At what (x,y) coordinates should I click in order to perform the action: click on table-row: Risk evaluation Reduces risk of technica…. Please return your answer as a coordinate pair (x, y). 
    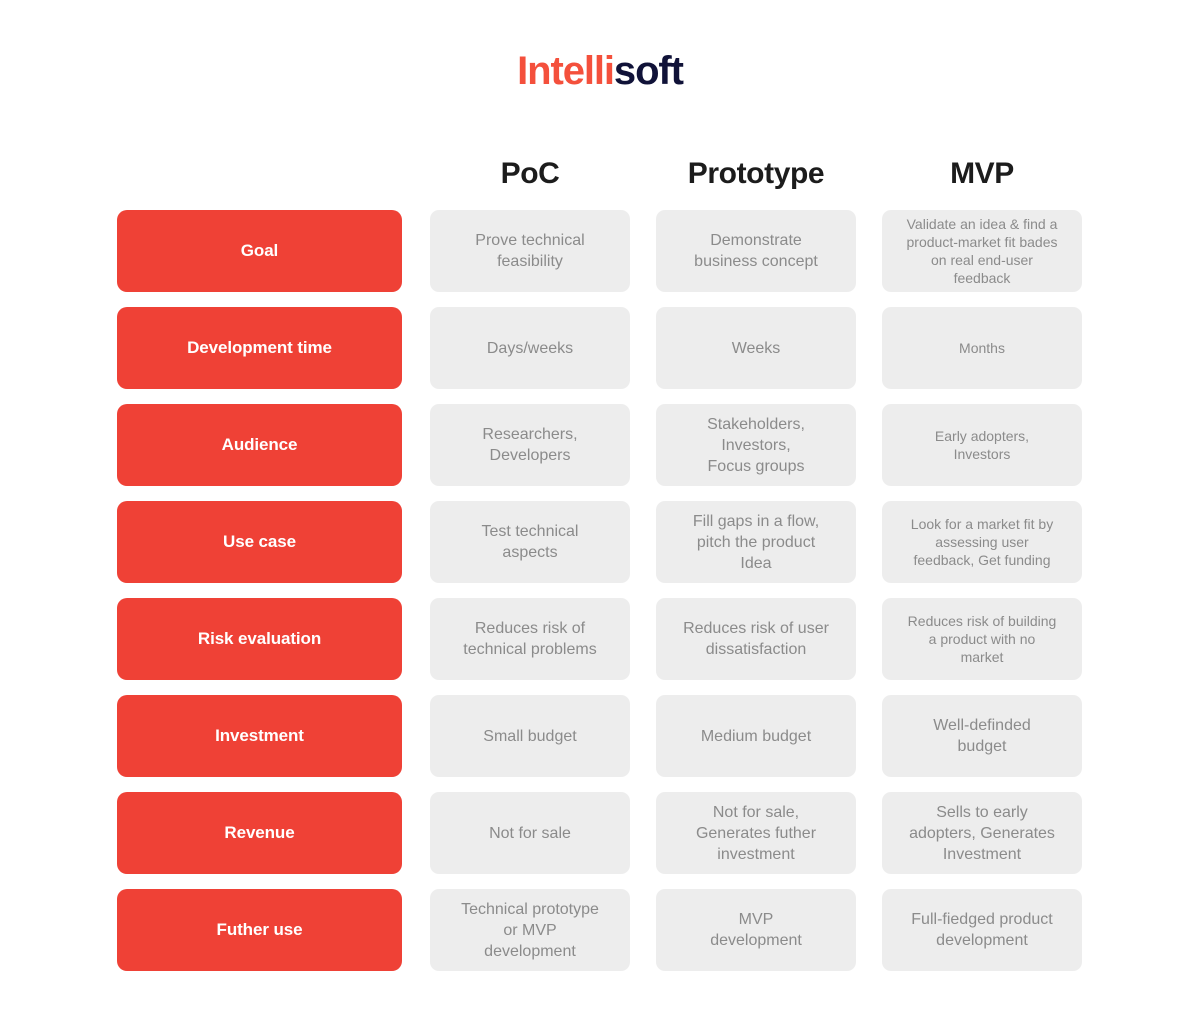
    Looking at the image, I should click on (601, 639).